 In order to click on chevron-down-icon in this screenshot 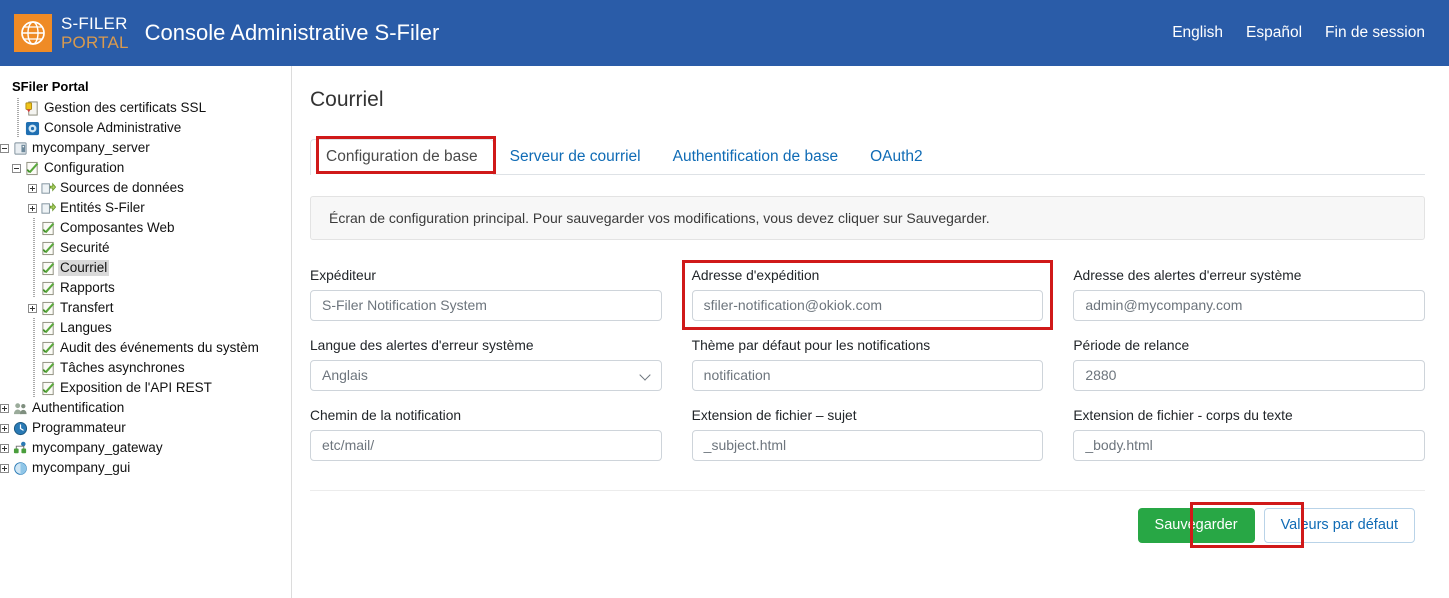, I will do `click(646, 375)`.